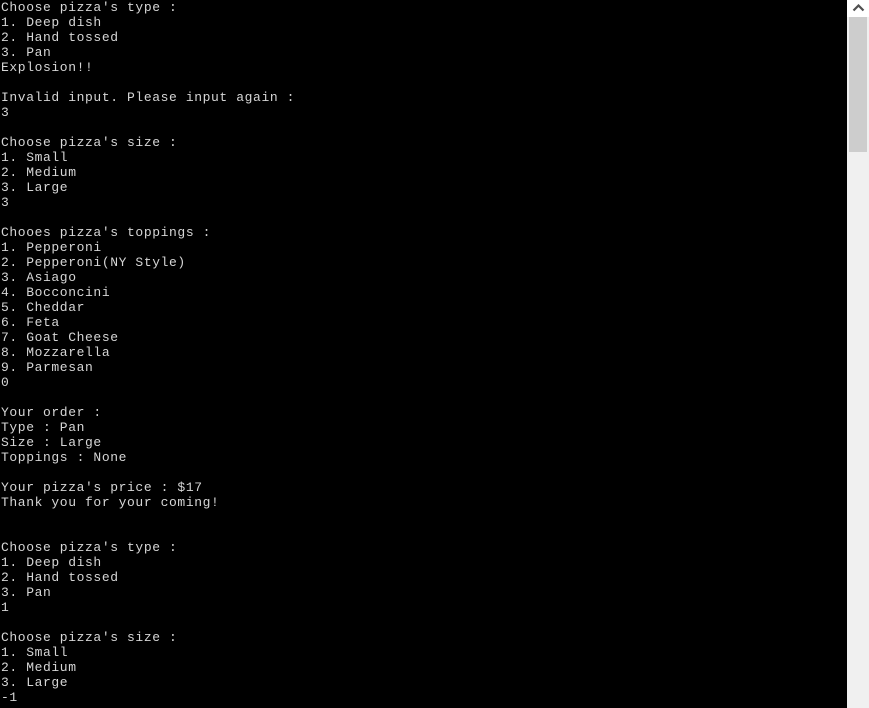 The width and height of the screenshot is (869, 708). Describe the element at coordinates (56, 292) in the screenshot. I see `console-line: 4. Bocconcini` at that location.